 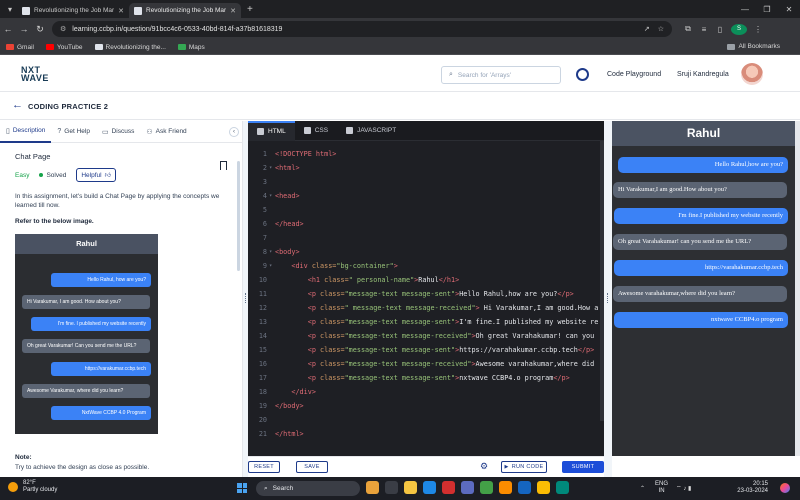 What do you see at coordinates (426, 420) in the screenshot?
I see `code-line: 20` at bounding box center [426, 420].